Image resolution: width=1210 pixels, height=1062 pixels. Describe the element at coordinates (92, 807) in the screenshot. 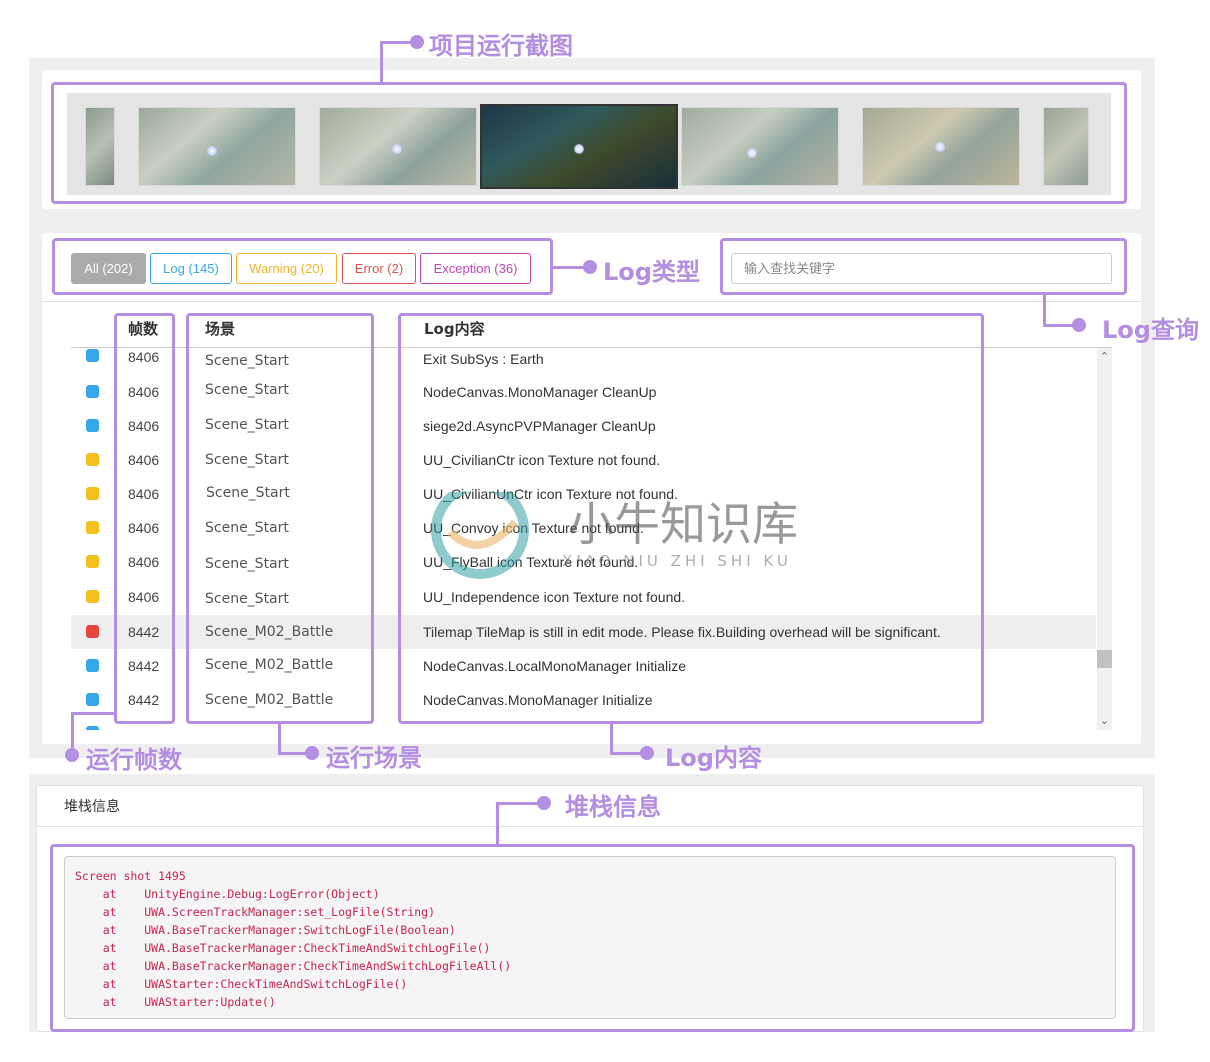

I see `stack-title: 堆栈信息` at that location.